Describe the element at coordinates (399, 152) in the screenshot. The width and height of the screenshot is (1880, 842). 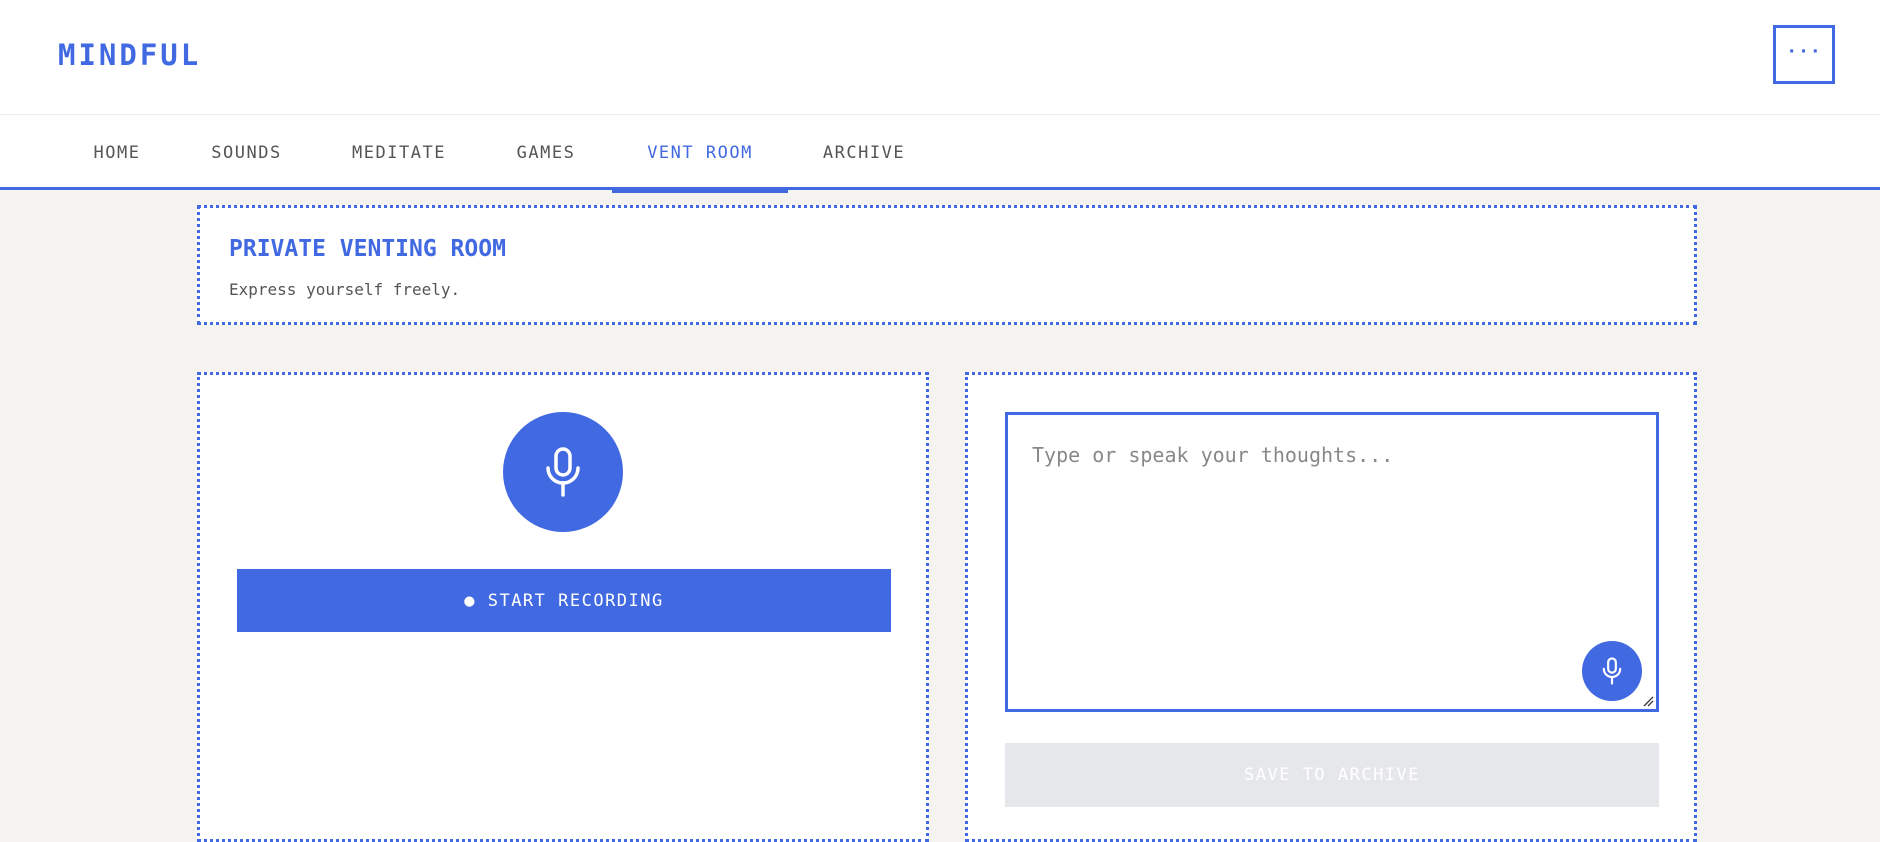
I see `tab-meditate: MEDITATE` at that location.